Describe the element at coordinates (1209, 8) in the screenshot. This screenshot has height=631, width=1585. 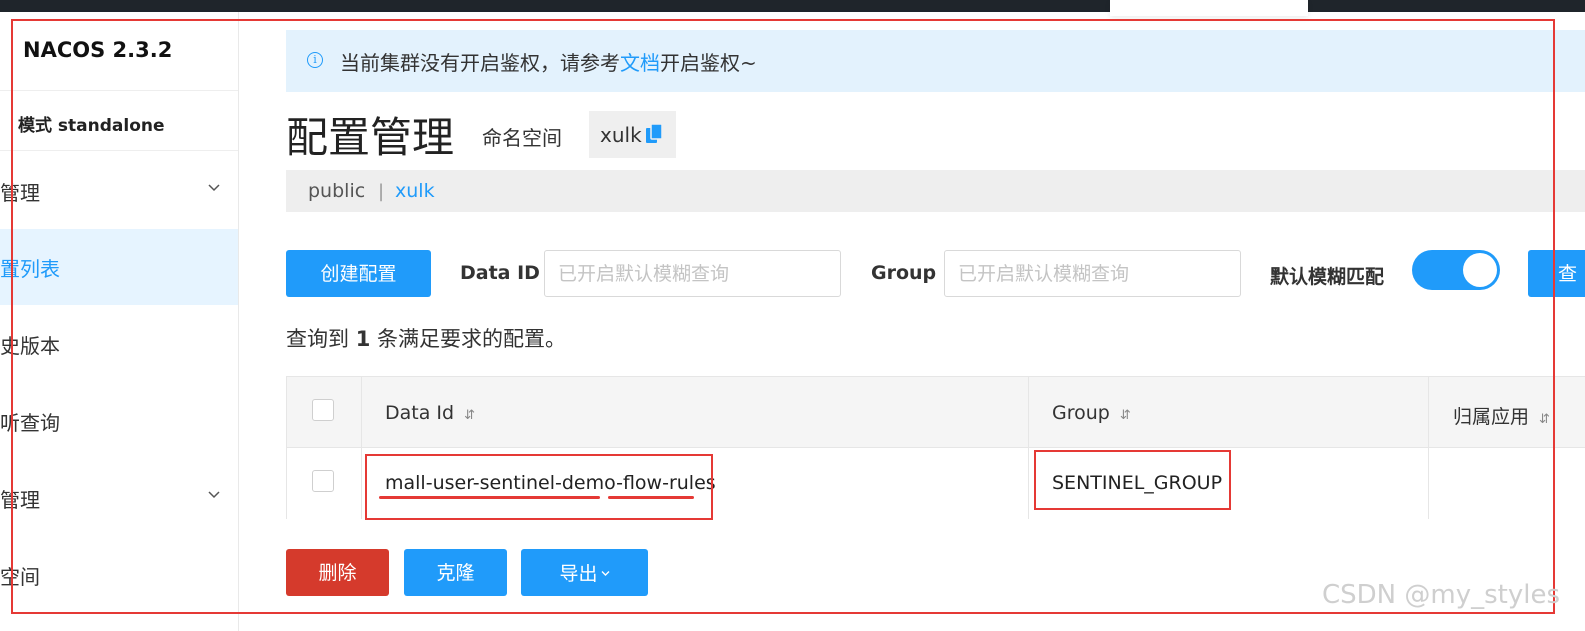
I see `top-bar-popup` at that location.